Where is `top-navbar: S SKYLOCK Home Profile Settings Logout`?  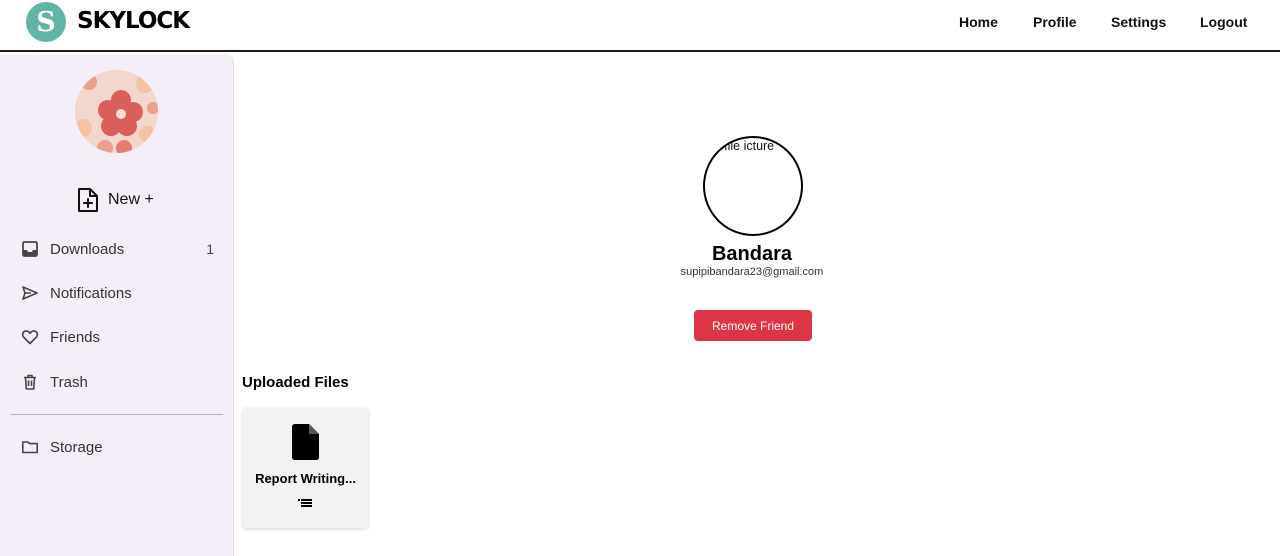
top-navbar: S SKYLOCK Home Profile Settings Logout is located at coordinates (640, 26).